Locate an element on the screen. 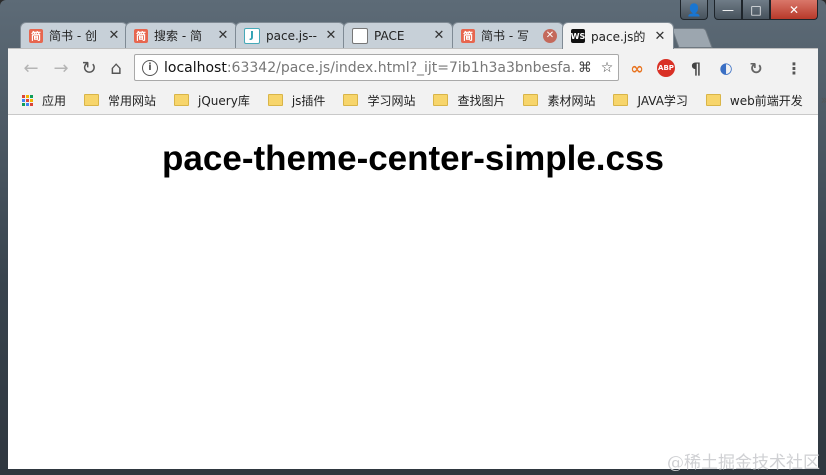 The width and height of the screenshot is (826, 475). tab-title: PACE is located at coordinates (389, 35).